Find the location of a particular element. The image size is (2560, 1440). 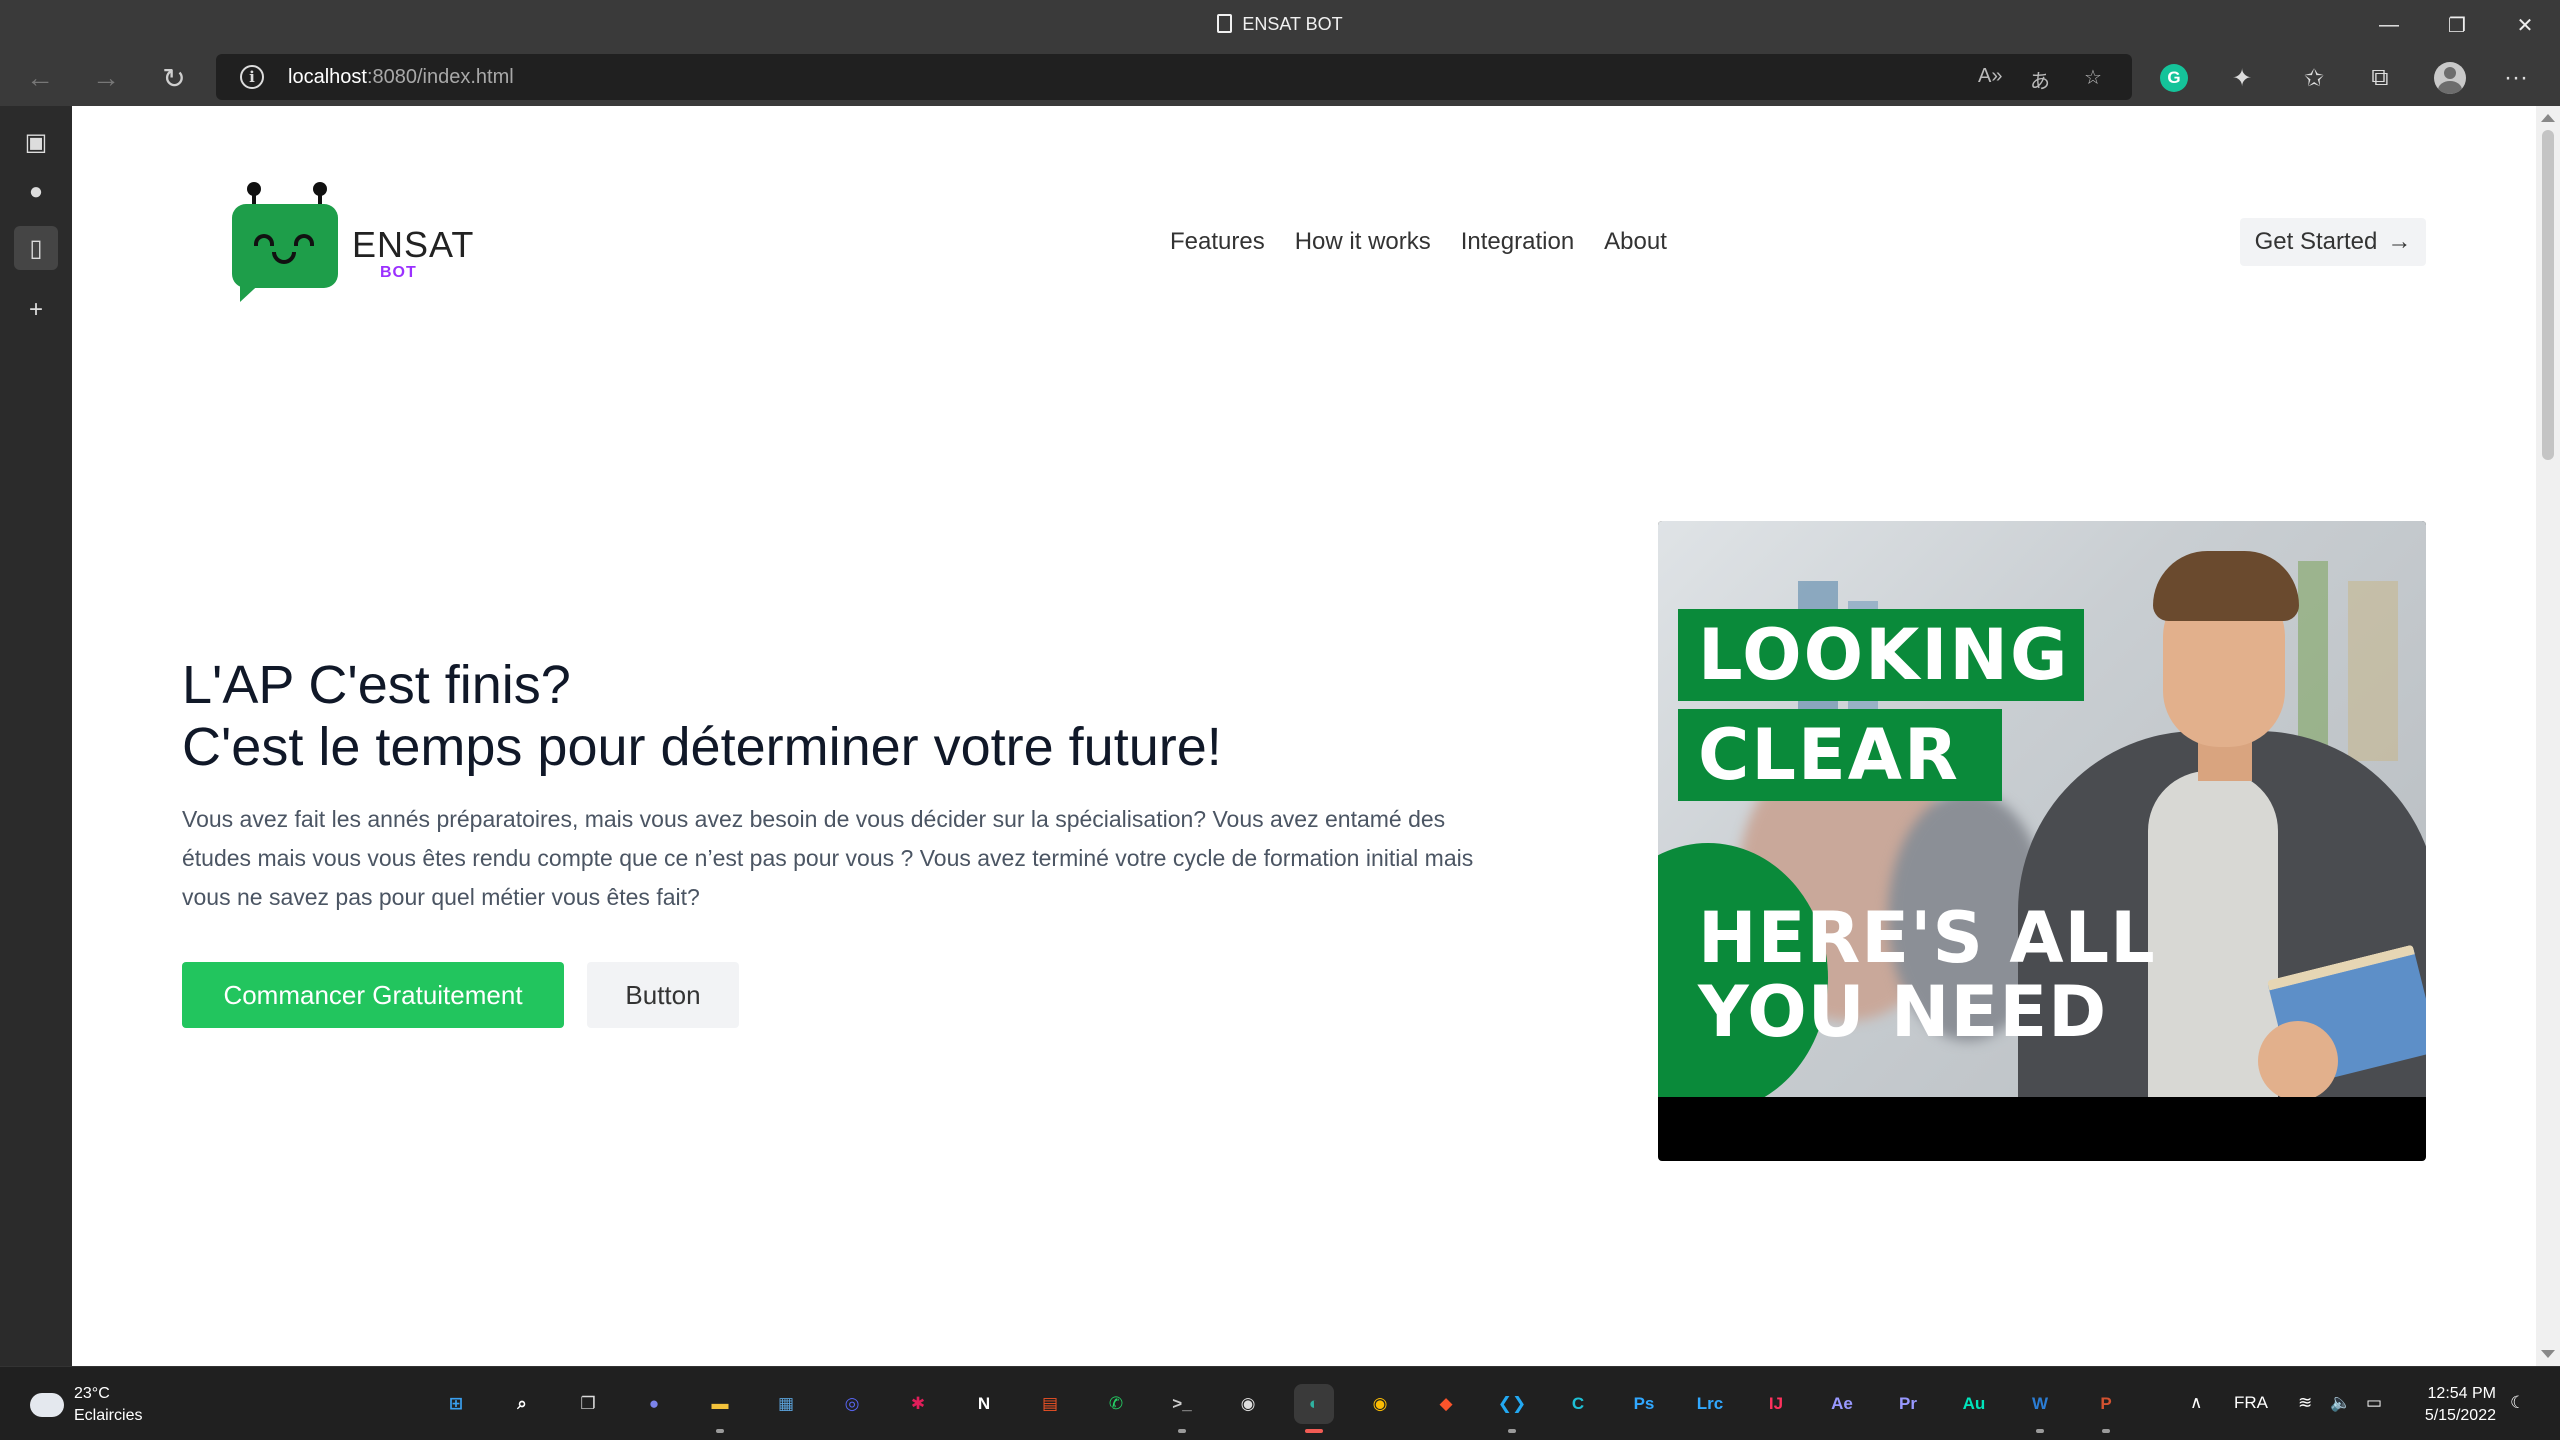

grammarly-extension-button: G is located at coordinates (2174, 78).